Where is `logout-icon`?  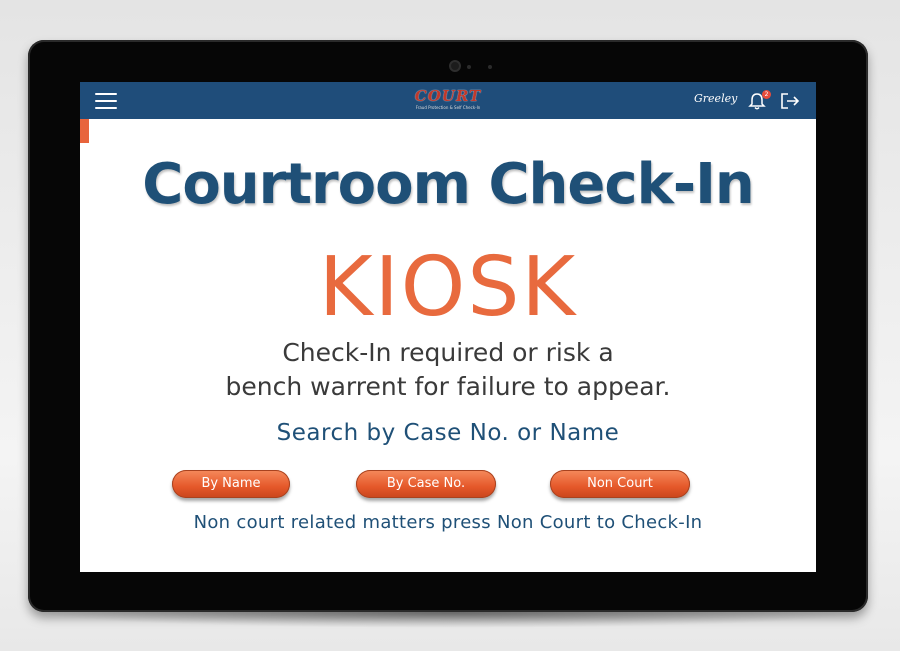
logout-icon is located at coordinates (790, 101).